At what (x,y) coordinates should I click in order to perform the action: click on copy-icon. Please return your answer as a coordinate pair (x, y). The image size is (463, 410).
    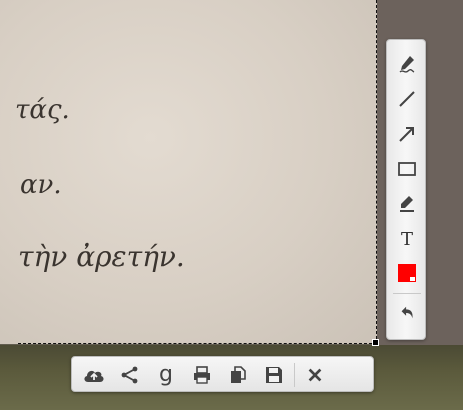
    Looking at the image, I should click on (238, 374).